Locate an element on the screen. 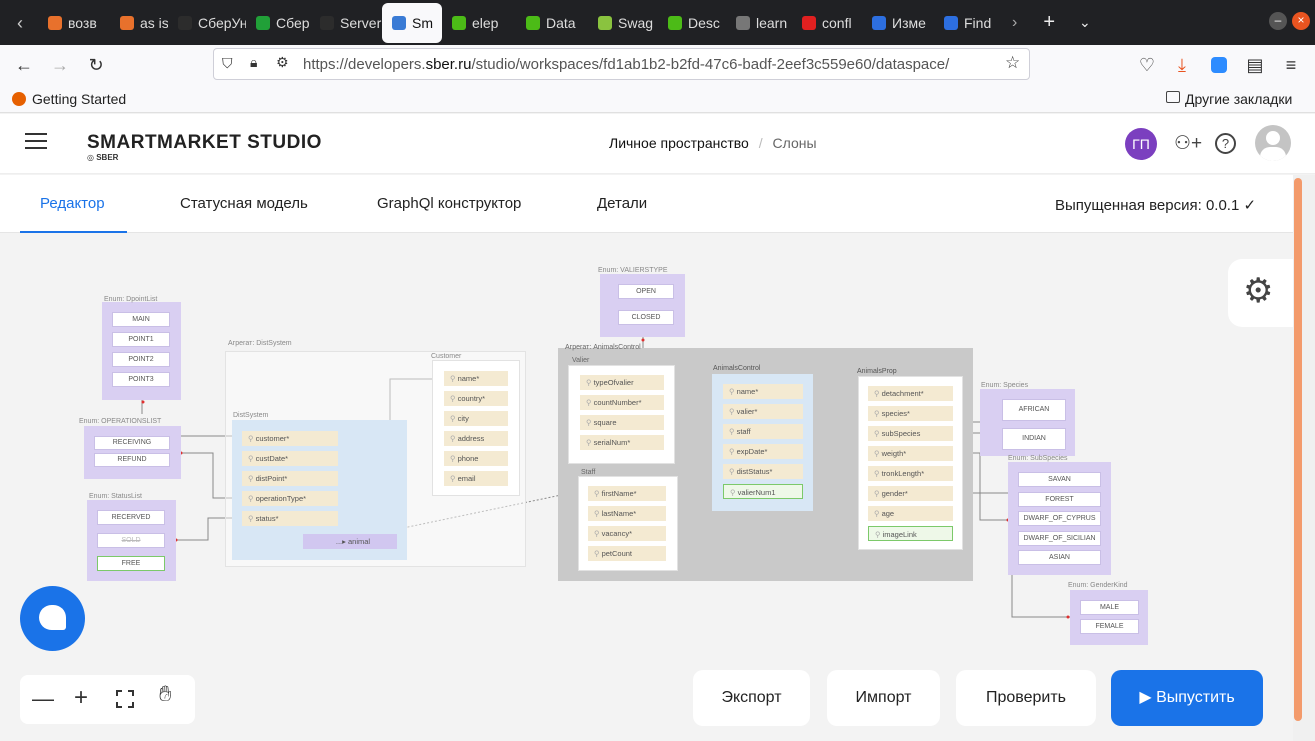 This screenshot has width=1315, height=741. enum-value: FREE is located at coordinates (131, 563).